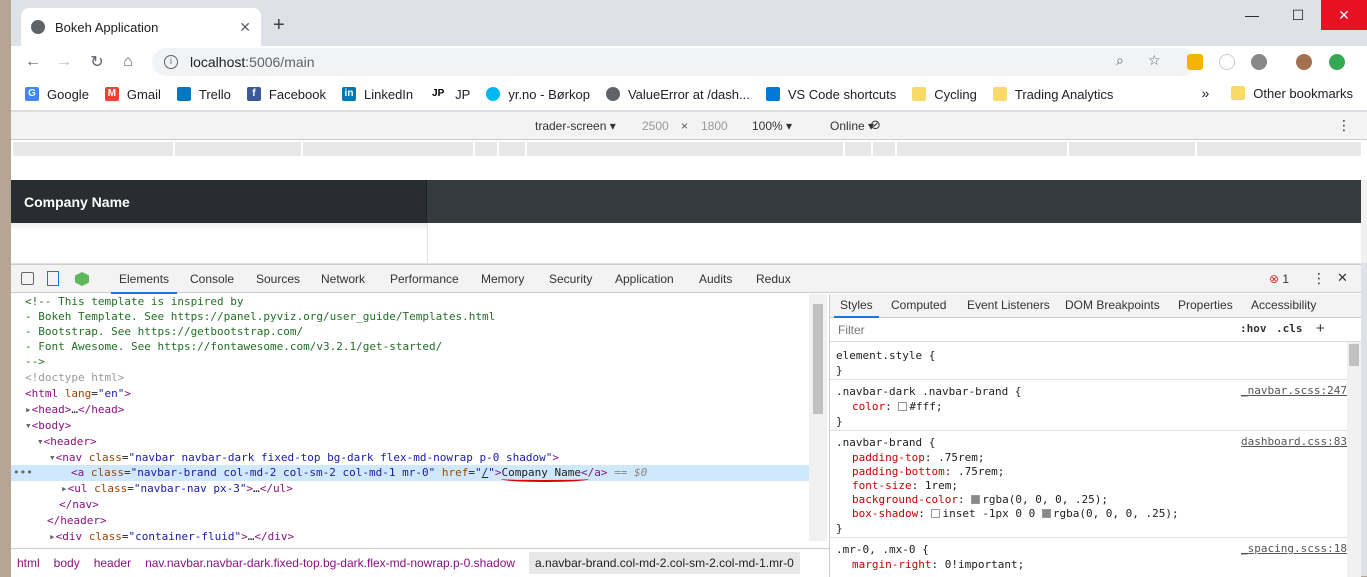 The image size is (1367, 577). What do you see at coordinates (74, 410) in the screenshot?
I see `head-node: ▸<head>…</head>` at bounding box center [74, 410].